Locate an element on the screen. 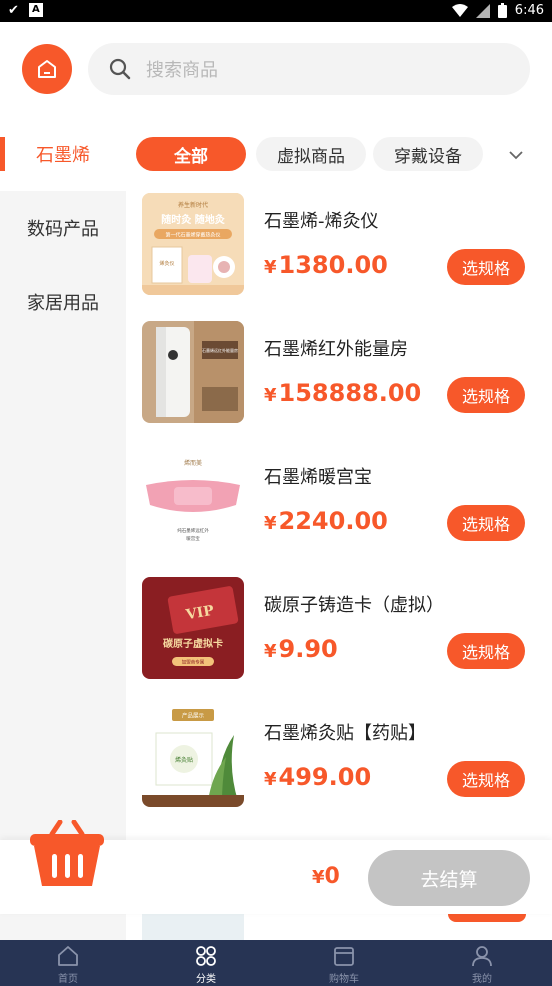 This screenshot has width=552, height=986. checkout-button: 去结算 is located at coordinates (449, 878).